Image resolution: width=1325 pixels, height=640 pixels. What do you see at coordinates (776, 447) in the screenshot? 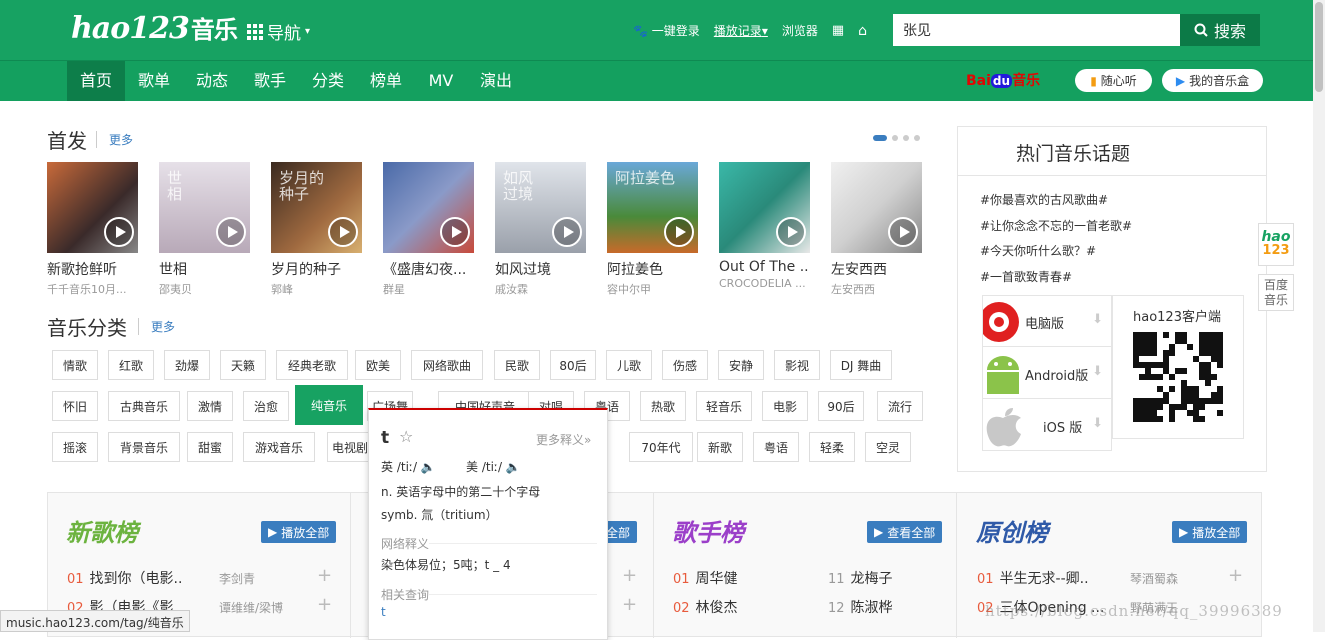
I see `category-tag: 粤语` at bounding box center [776, 447].